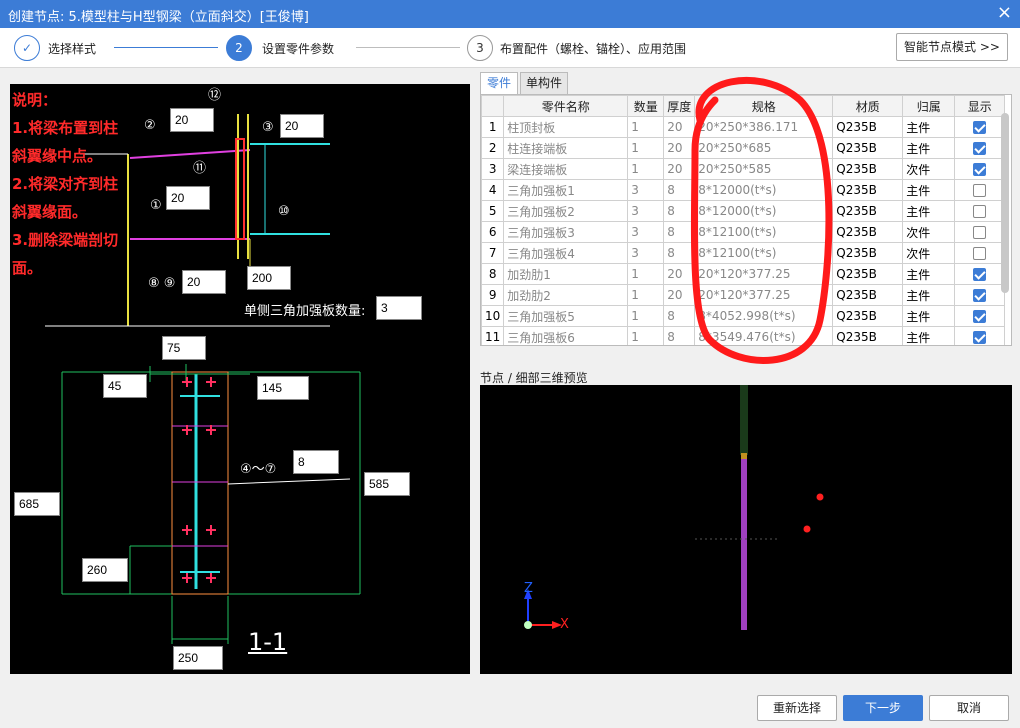  What do you see at coordinates (204, 282) in the screenshot?
I see `param-8-9-input` at bounding box center [204, 282].